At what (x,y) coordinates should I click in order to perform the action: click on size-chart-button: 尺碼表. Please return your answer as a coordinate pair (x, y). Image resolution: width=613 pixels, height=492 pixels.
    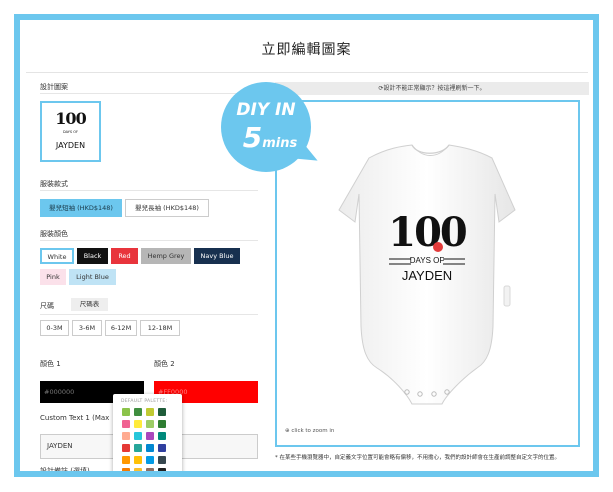
    Looking at the image, I should click on (89, 304).